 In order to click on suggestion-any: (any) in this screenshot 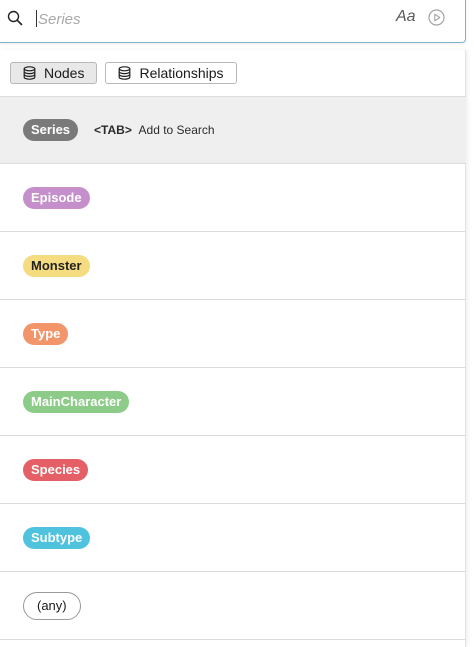, I will do `click(233, 606)`.